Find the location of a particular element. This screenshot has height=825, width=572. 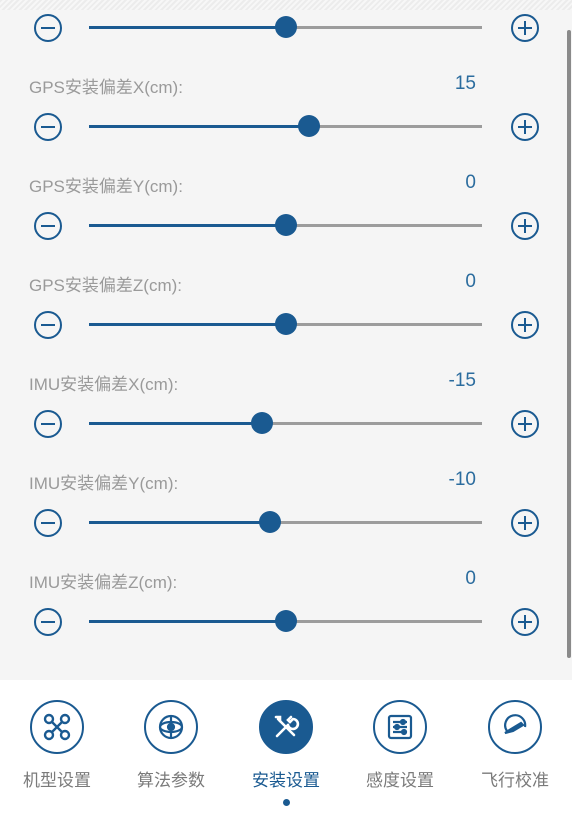

nav-item-algorithm-params: 算法参数 is located at coordinates (171, 745).